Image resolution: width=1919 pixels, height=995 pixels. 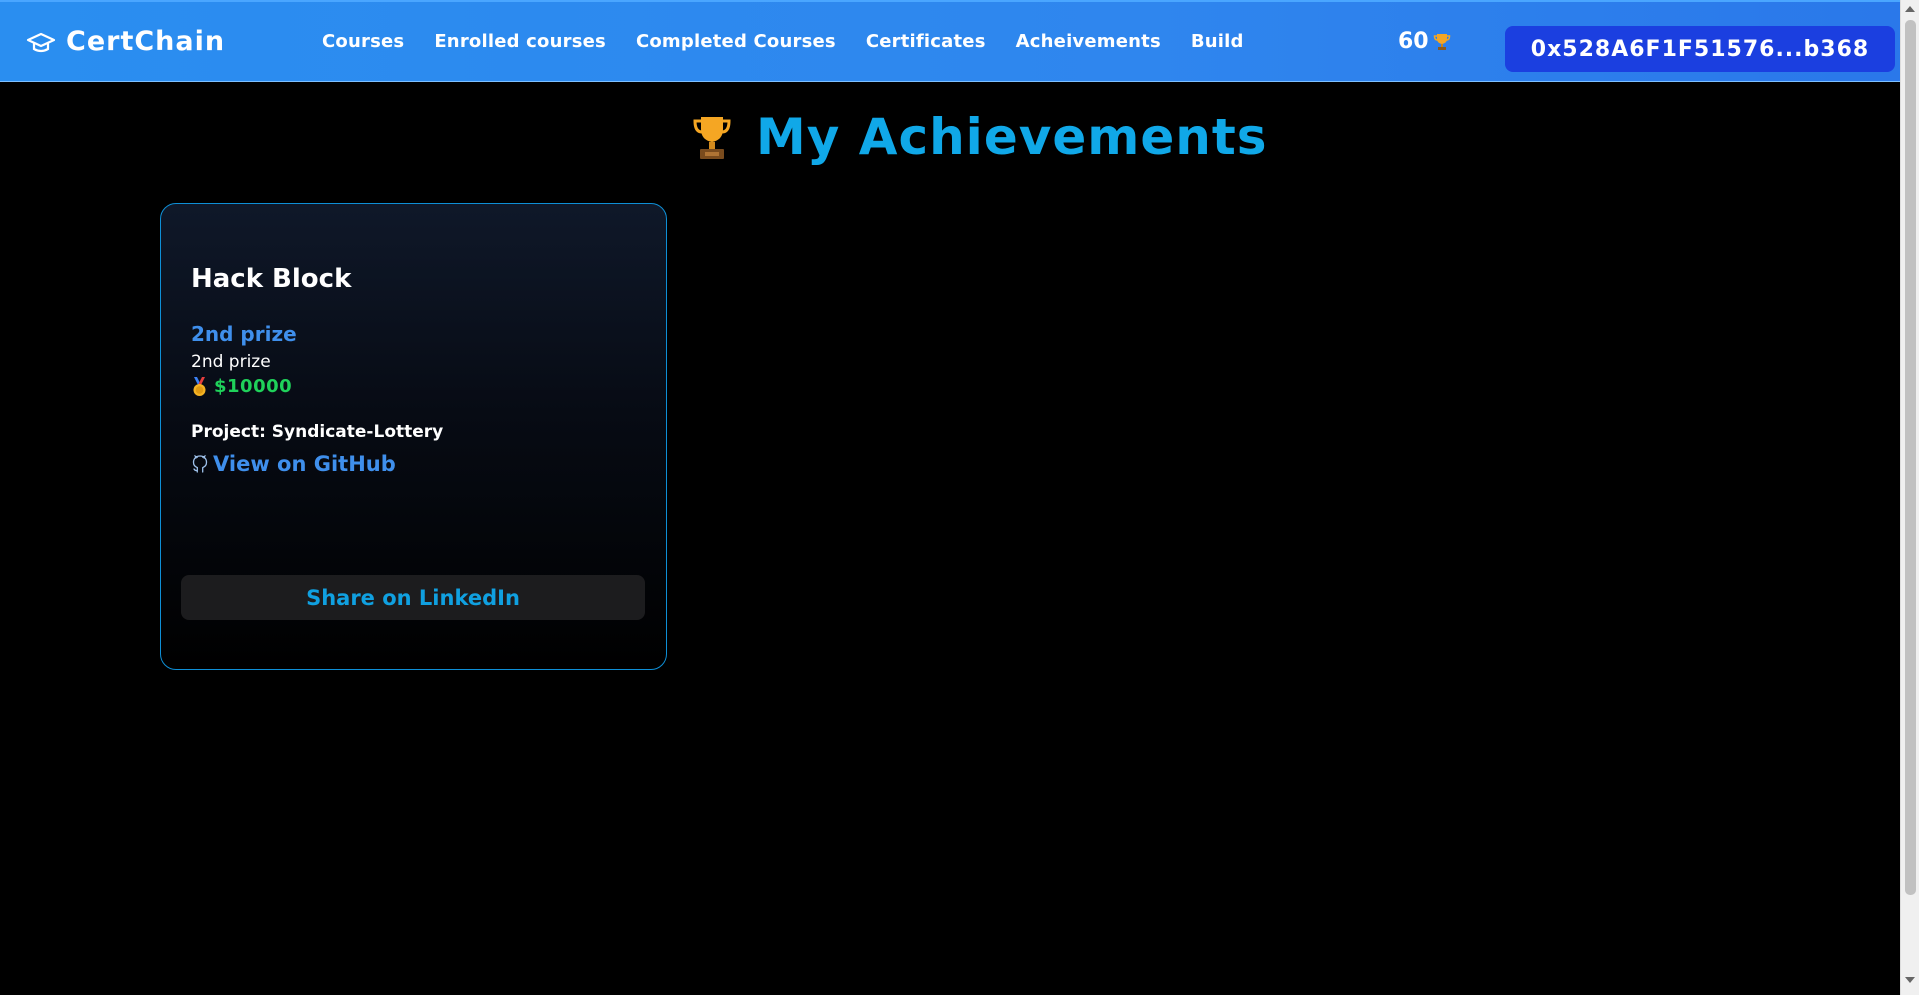 What do you see at coordinates (231, 362) in the screenshot?
I see `achievement-prize-description: 2nd prize` at bounding box center [231, 362].